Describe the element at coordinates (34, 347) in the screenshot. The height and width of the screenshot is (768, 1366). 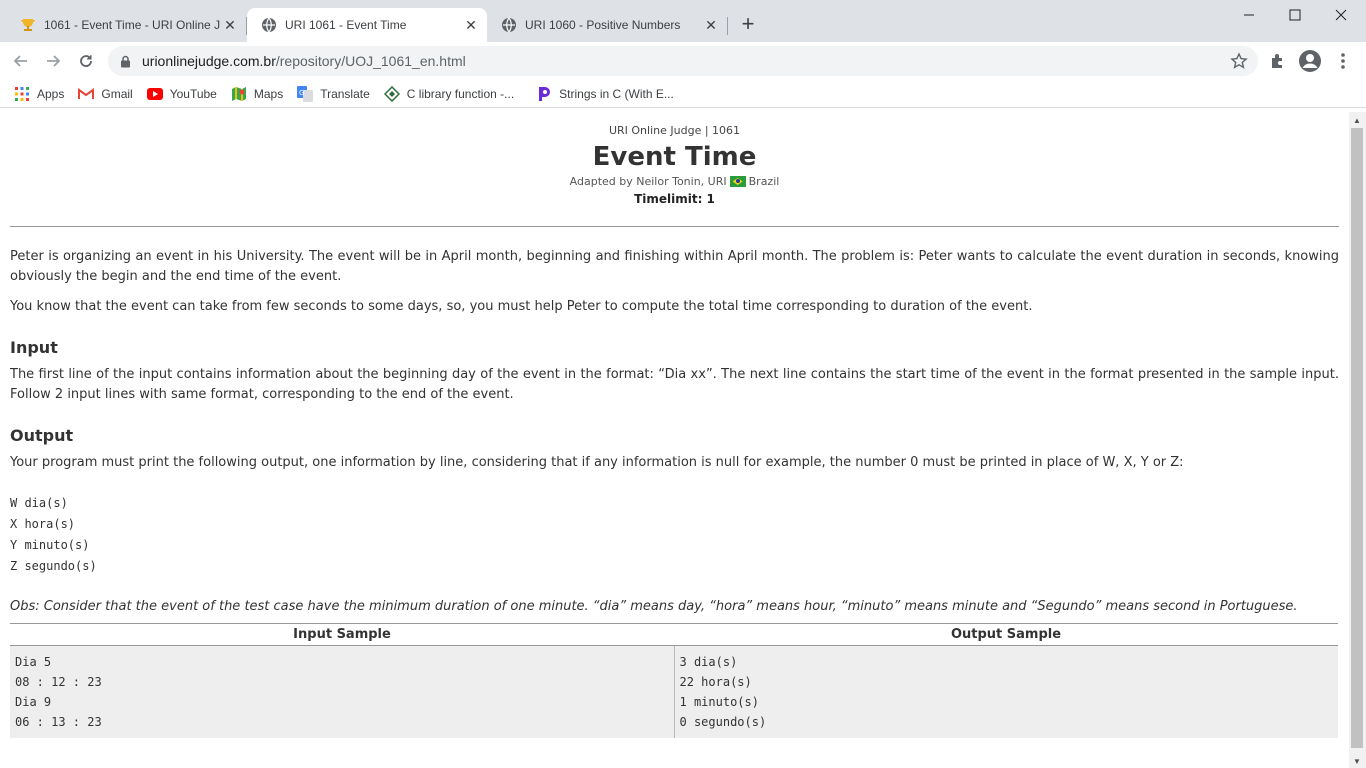
I see `input-heading: Input` at that location.